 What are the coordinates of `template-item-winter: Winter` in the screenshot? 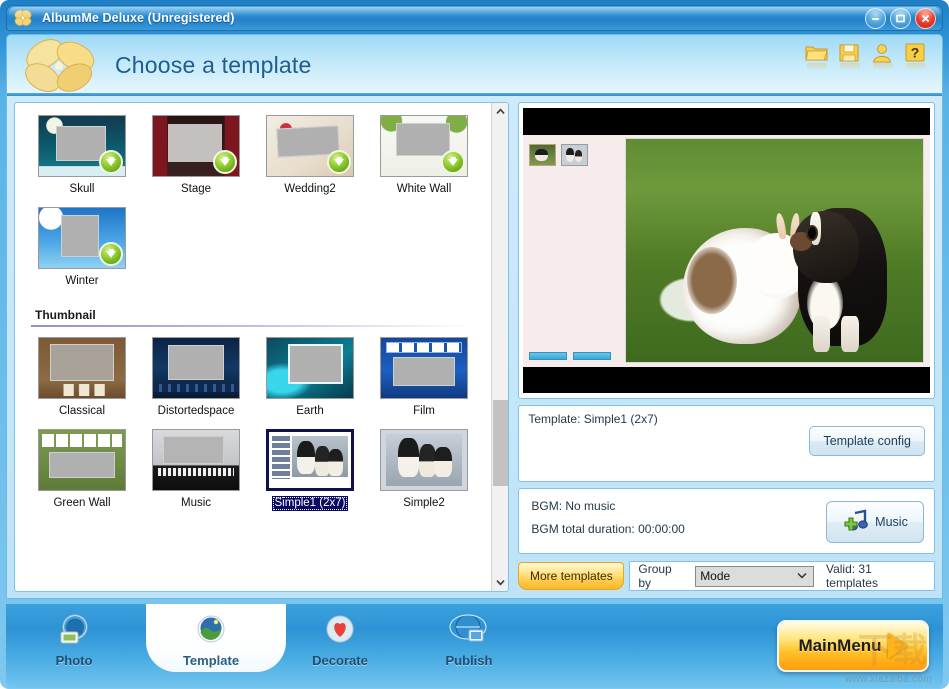 It's located at (82, 247).